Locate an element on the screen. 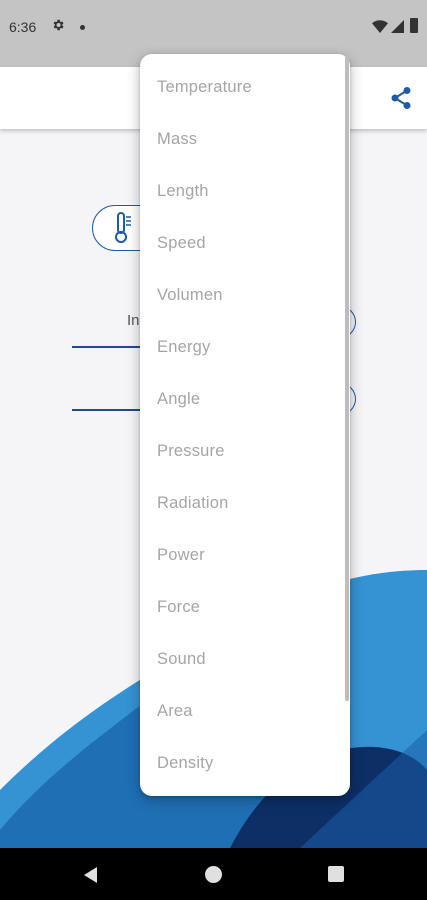  recents-icon is located at coordinates (336, 874).